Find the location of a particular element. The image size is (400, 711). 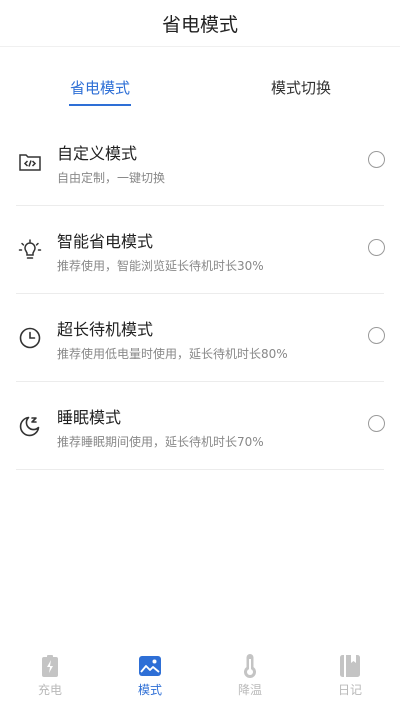

mode-title: 睡眠模式 is located at coordinates (89, 417).